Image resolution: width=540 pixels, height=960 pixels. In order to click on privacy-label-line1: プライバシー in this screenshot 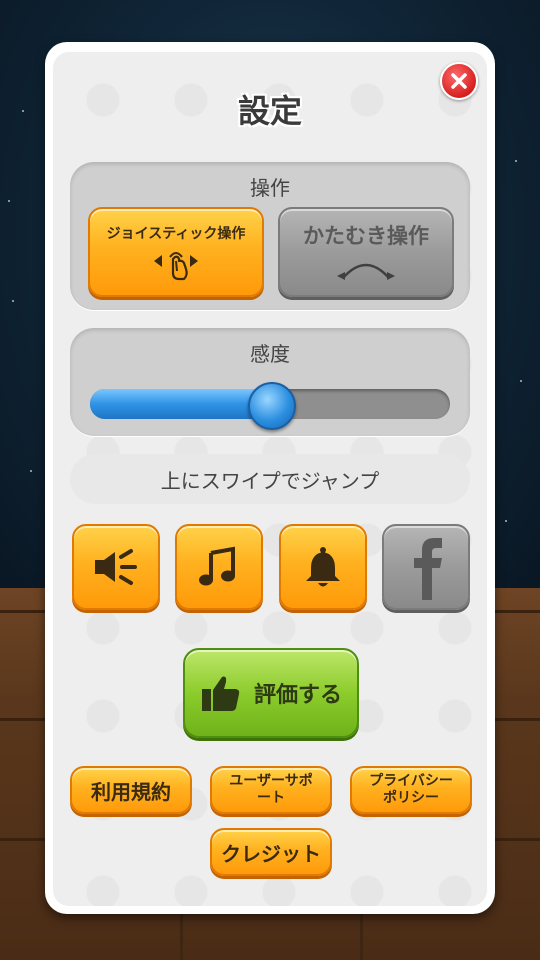, I will do `click(411, 781)`.